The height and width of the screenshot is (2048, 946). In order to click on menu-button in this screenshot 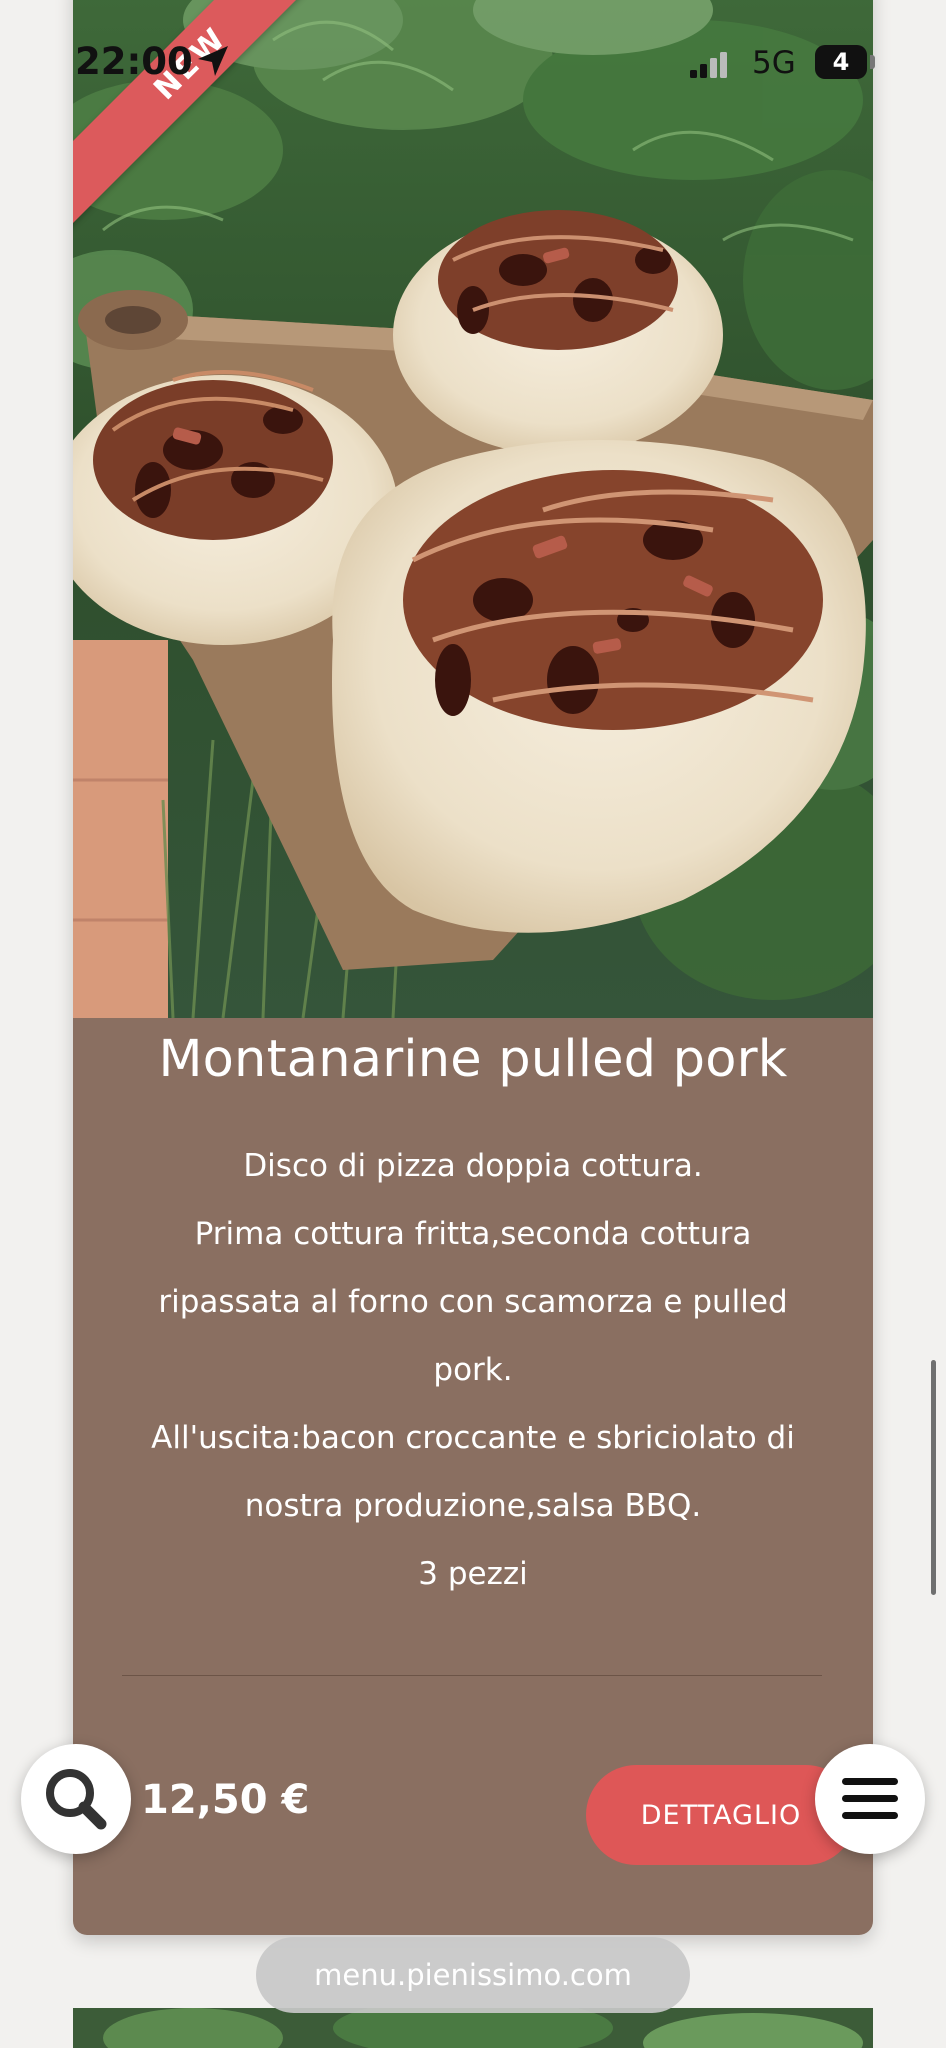, I will do `click(870, 1799)`.